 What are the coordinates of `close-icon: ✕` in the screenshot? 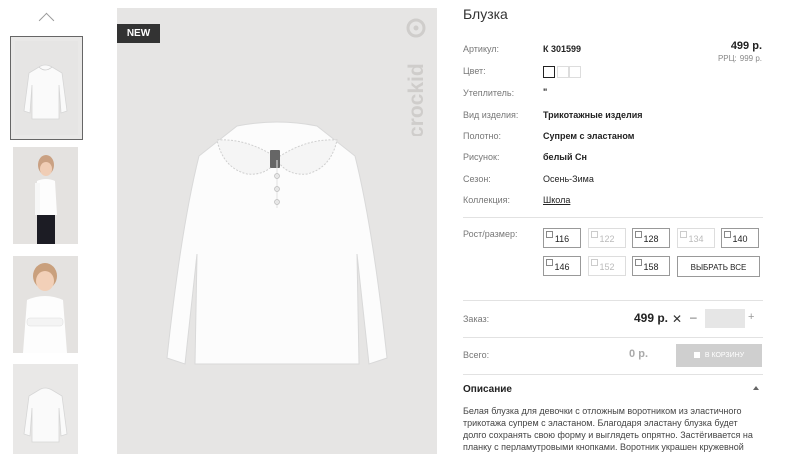 It's located at (677, 319).